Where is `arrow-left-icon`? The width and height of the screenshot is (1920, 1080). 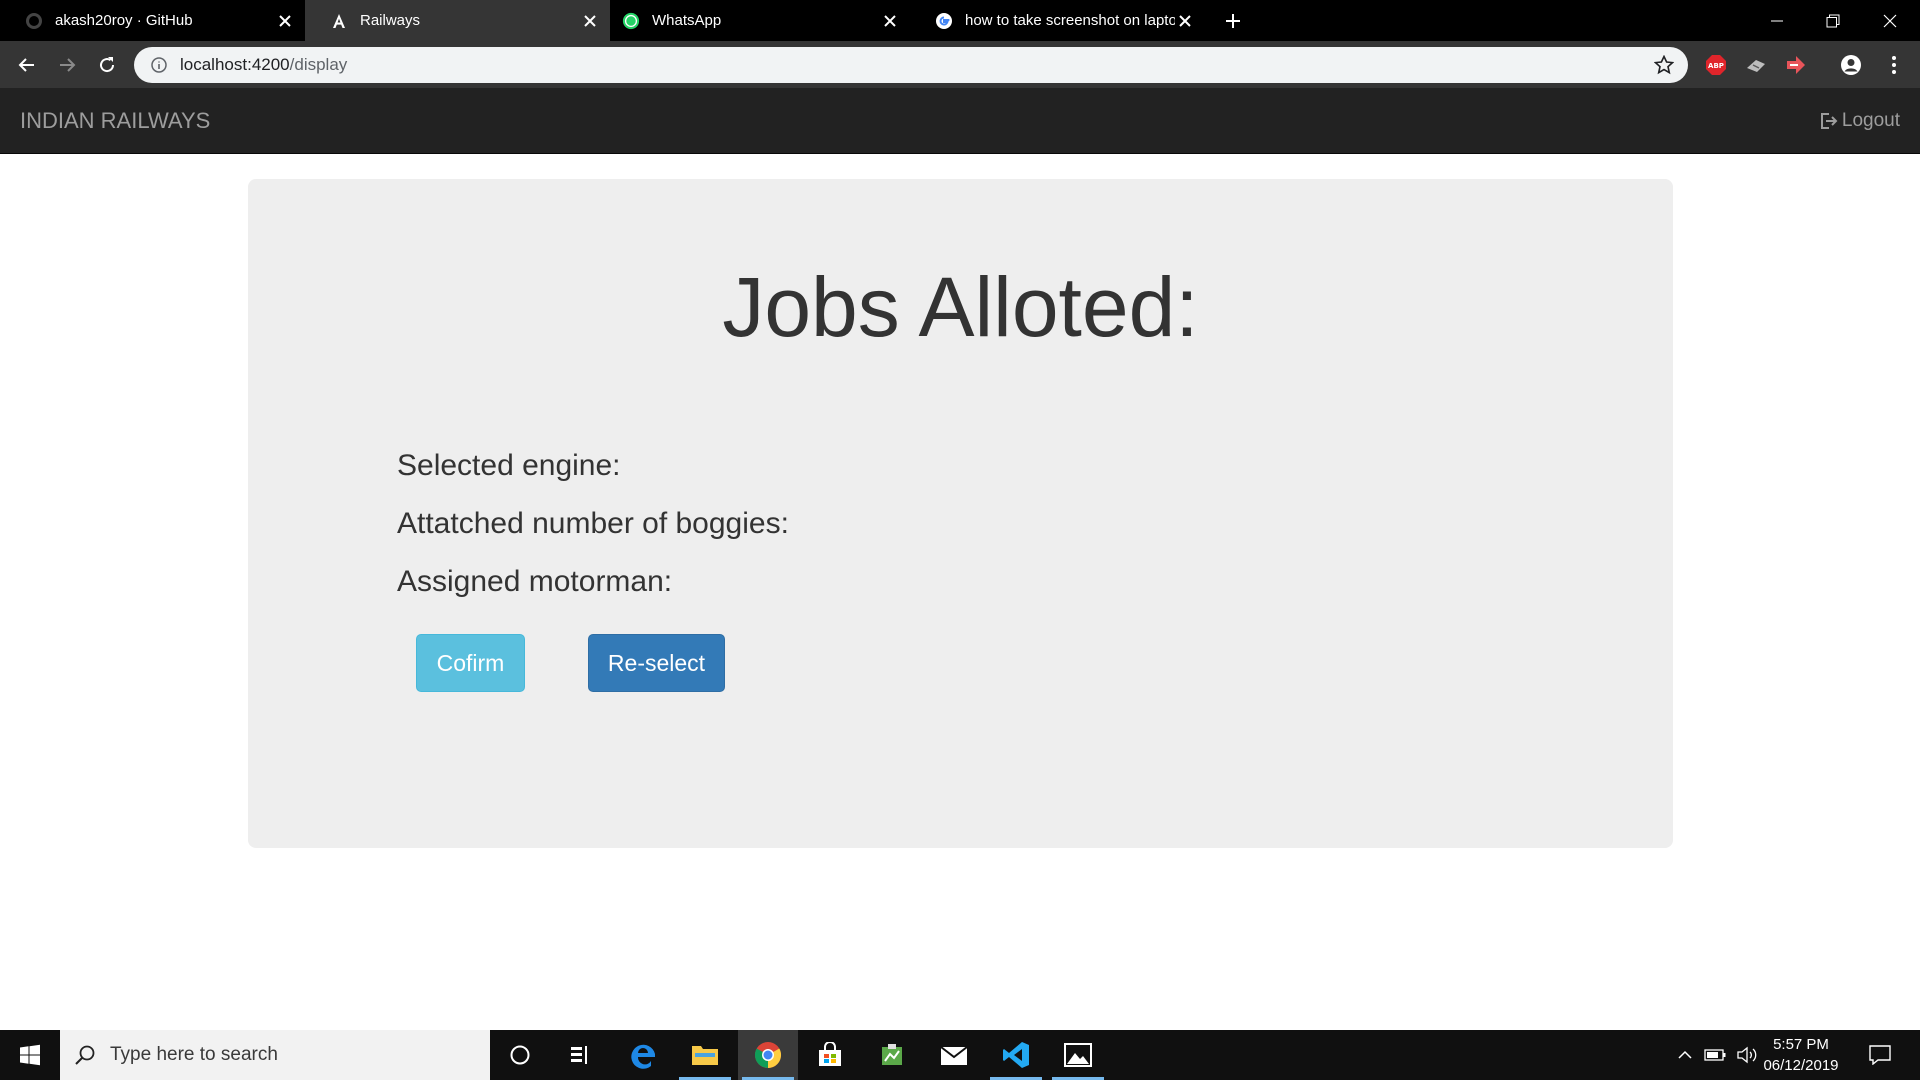
arrow-left-icon is located at coordinates (26, 65).